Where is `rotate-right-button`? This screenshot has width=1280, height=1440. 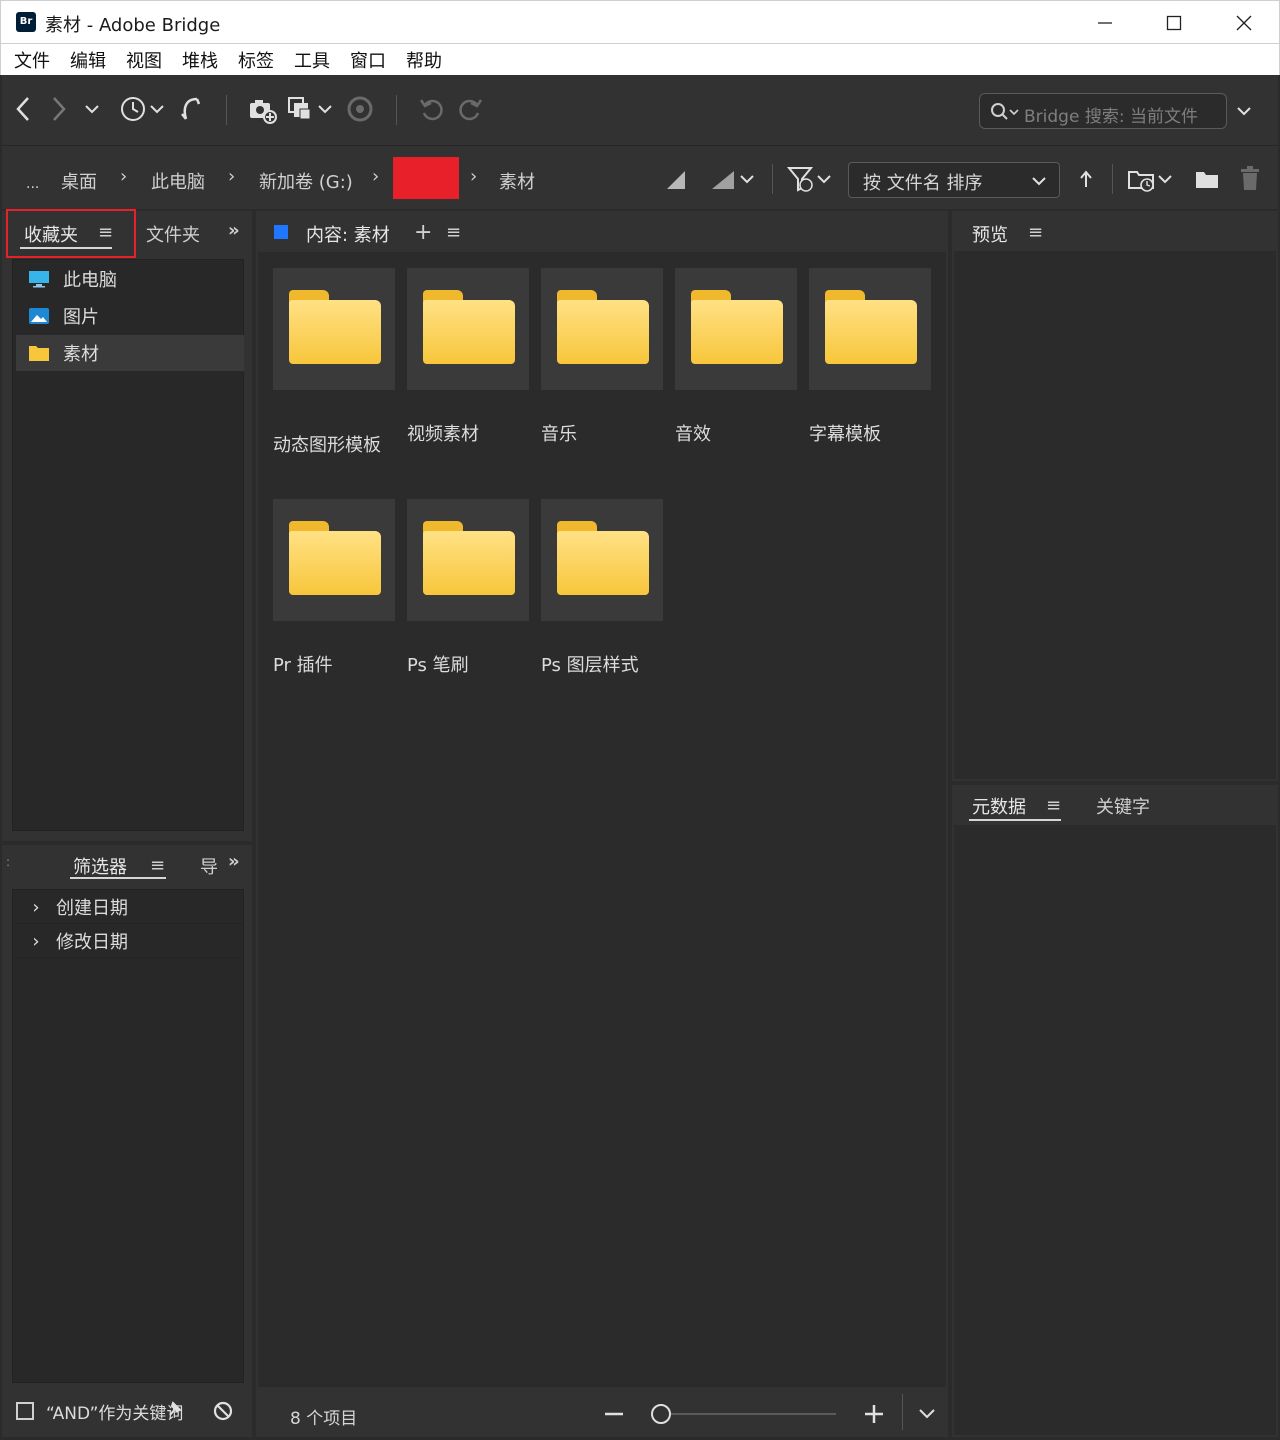 rotate-right-button is located at coordinates (470, 109).